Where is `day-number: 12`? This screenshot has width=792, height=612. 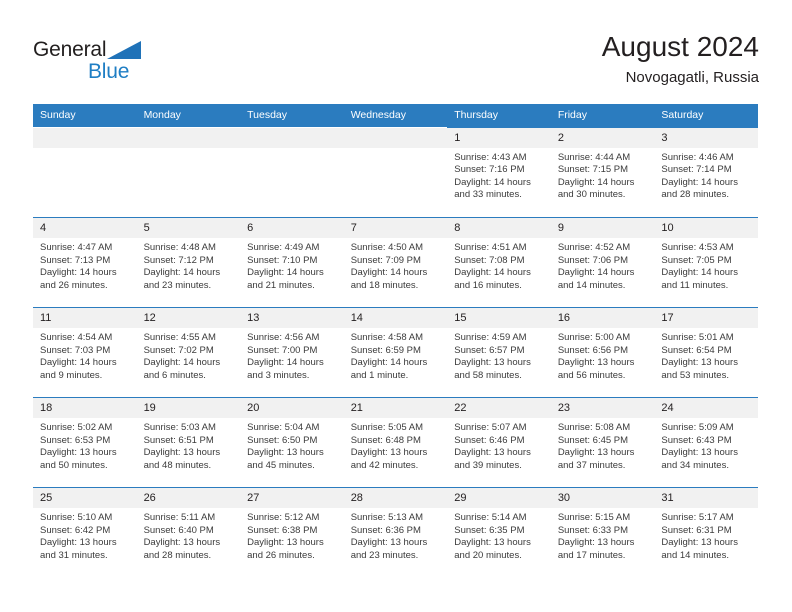
day-number: 12 is located at coordinates (188, 318).